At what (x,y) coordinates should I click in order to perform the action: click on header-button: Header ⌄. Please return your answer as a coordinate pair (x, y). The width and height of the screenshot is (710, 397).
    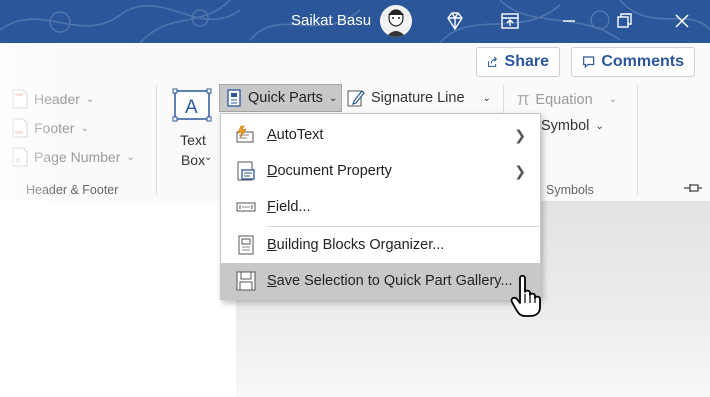
    Looking at the image, I should click on (53, 99).